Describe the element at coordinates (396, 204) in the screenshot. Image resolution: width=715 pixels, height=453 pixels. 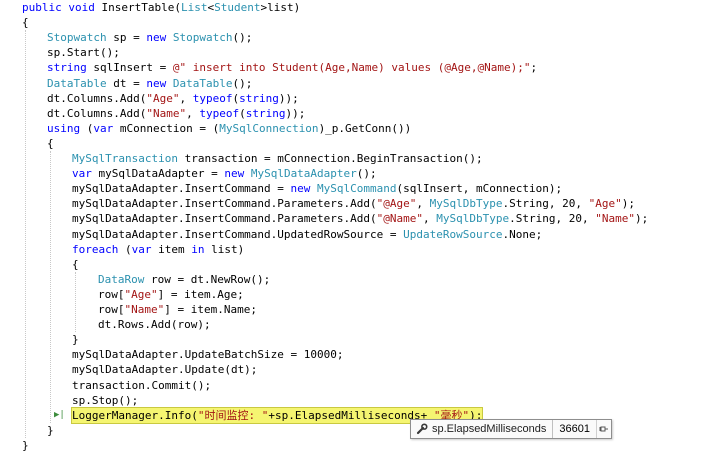
I see `string-token: "@Age"` at that location.